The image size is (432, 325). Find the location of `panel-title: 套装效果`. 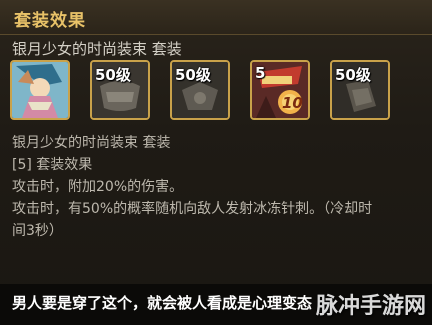

panel-title: 套装效果 is located at coordinates (50, 21).